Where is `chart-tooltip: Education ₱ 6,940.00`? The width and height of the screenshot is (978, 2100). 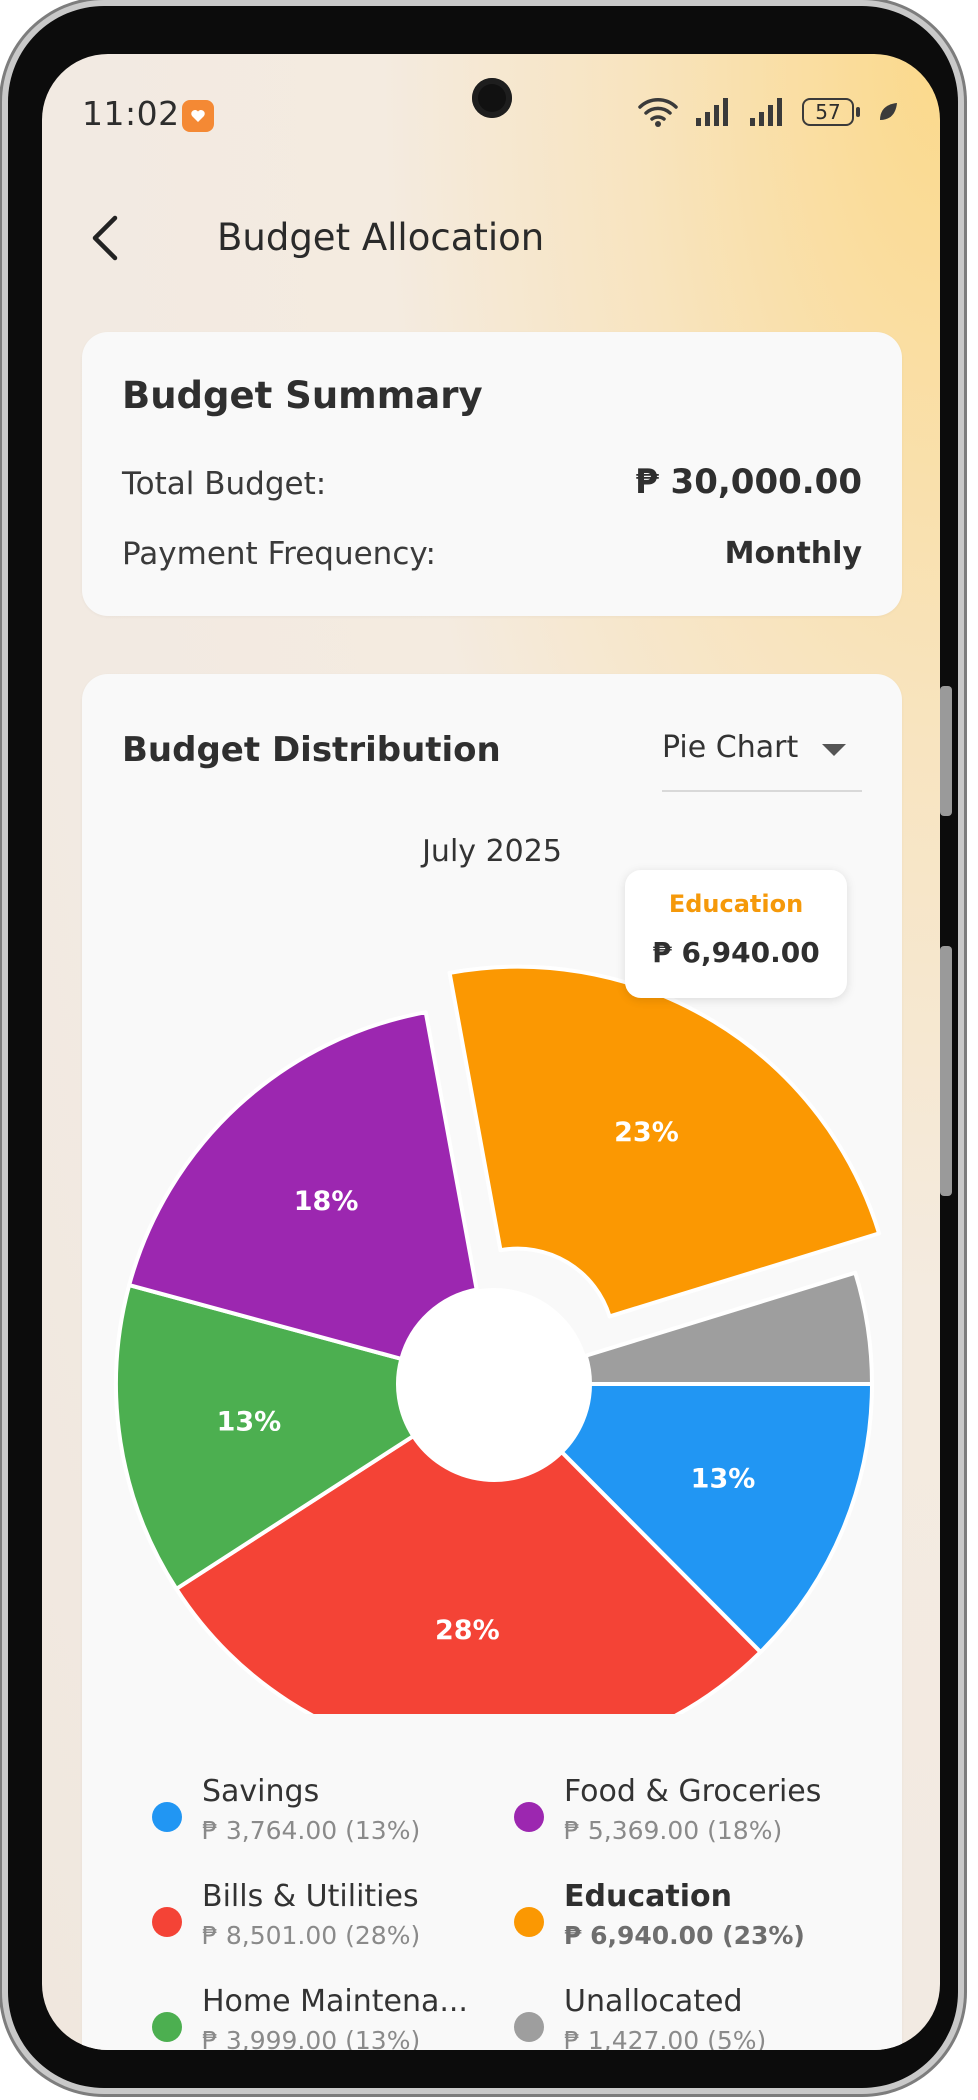
chart-tooltip: Education ₱ 6,940.00 is located at coordinates (736, 934).